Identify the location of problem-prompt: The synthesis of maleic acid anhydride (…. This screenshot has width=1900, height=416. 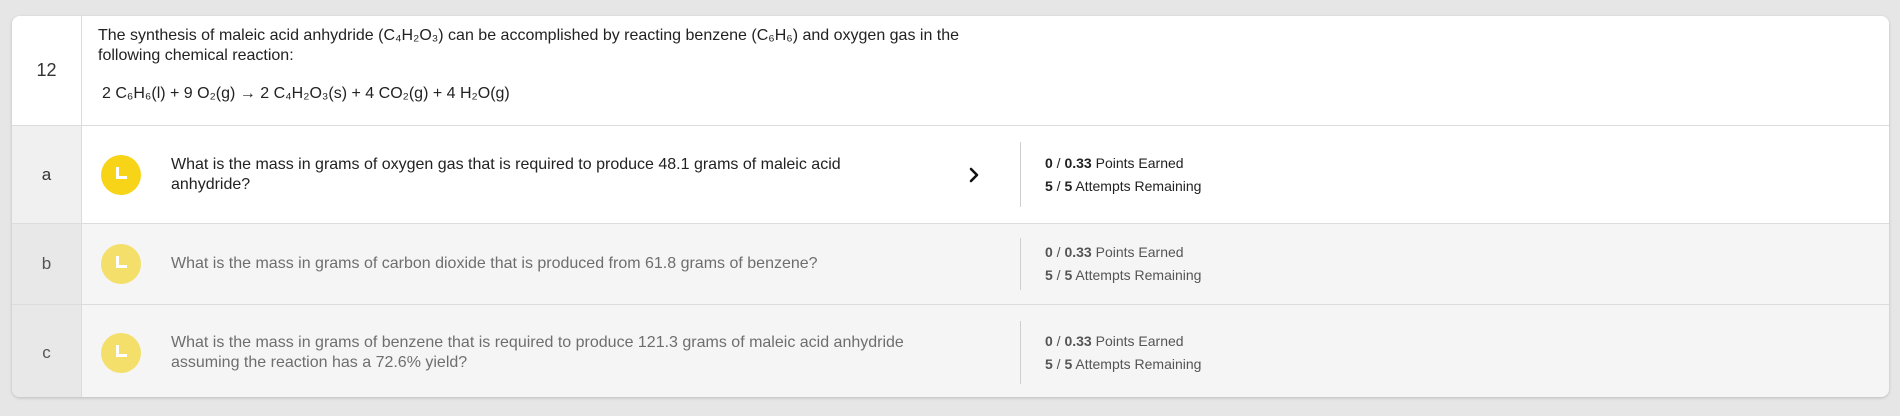
(529, 45).